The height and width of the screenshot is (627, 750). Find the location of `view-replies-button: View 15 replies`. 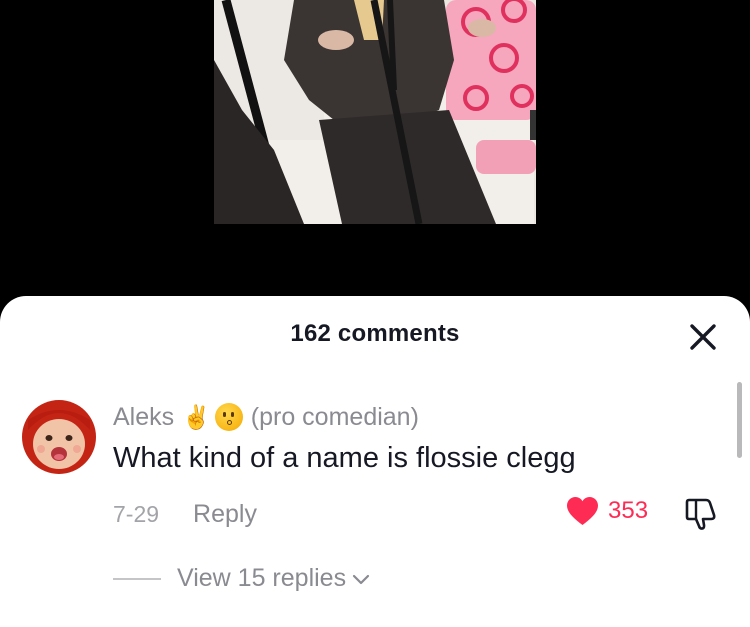

view-replies-button: View 15 replies is located at coordinates (241, 578).